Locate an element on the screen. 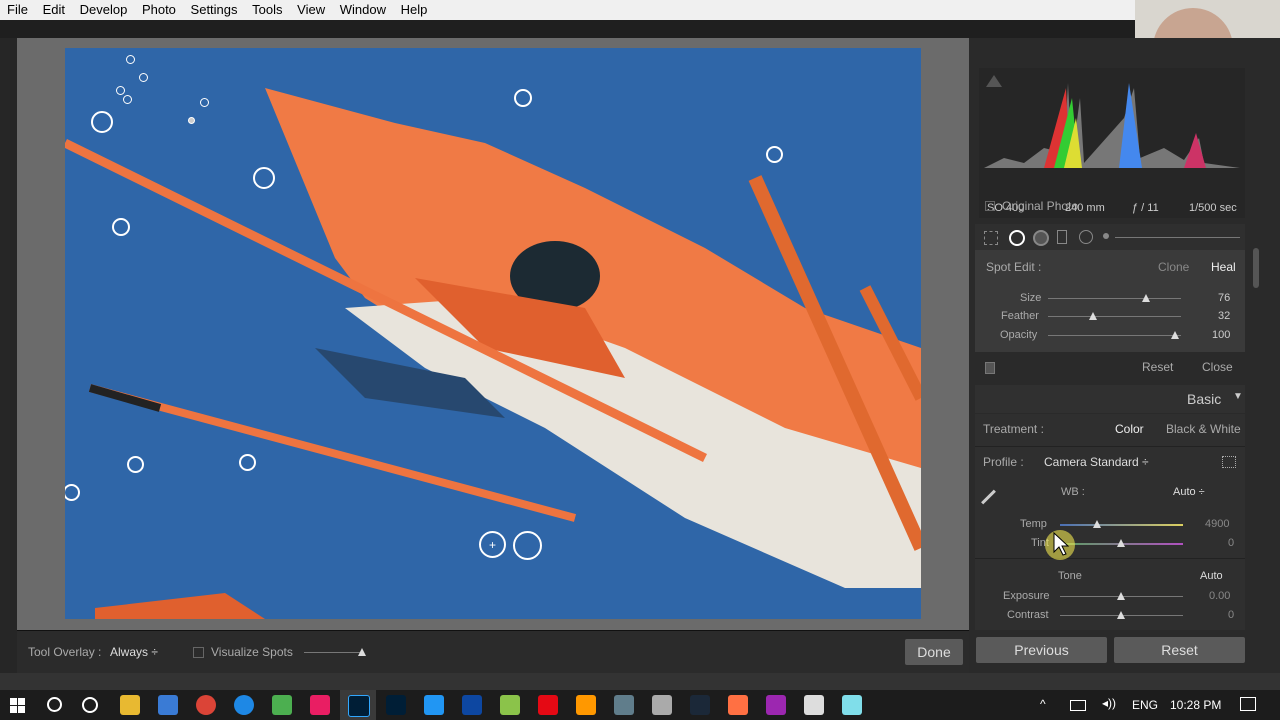 The width and height of the screenshot is (1280, 720). battery-icon is located at coordinates (1078, 705).